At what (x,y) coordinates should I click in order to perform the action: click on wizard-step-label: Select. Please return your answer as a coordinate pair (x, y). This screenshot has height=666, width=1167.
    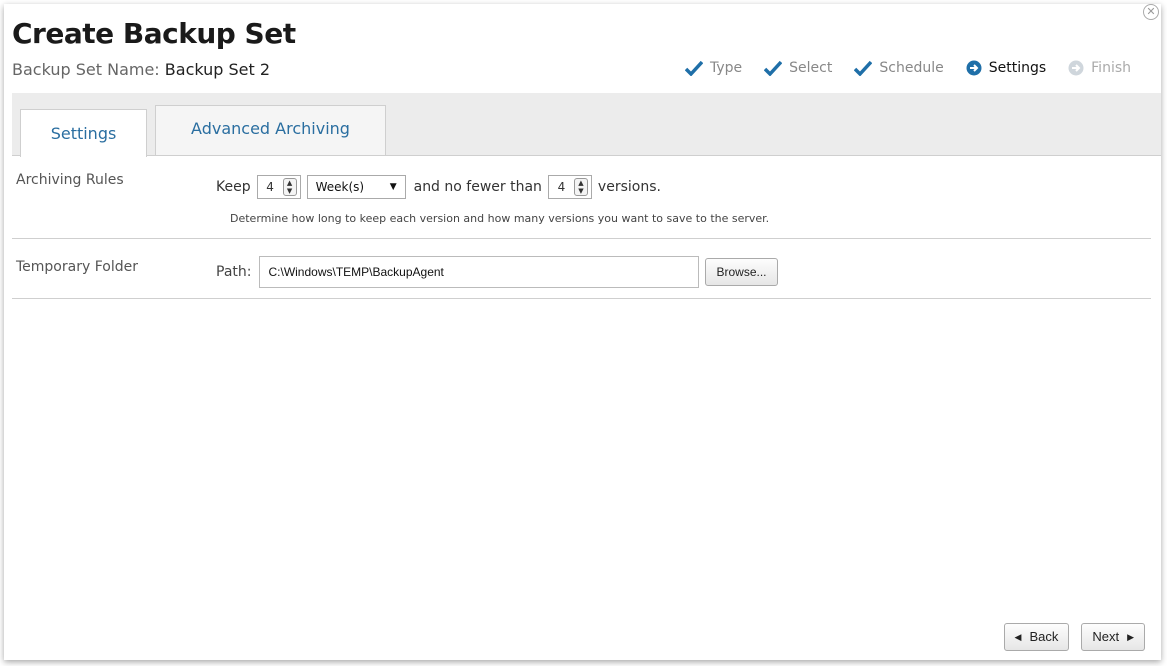
    Looking at the image, I should click on (811, 68).